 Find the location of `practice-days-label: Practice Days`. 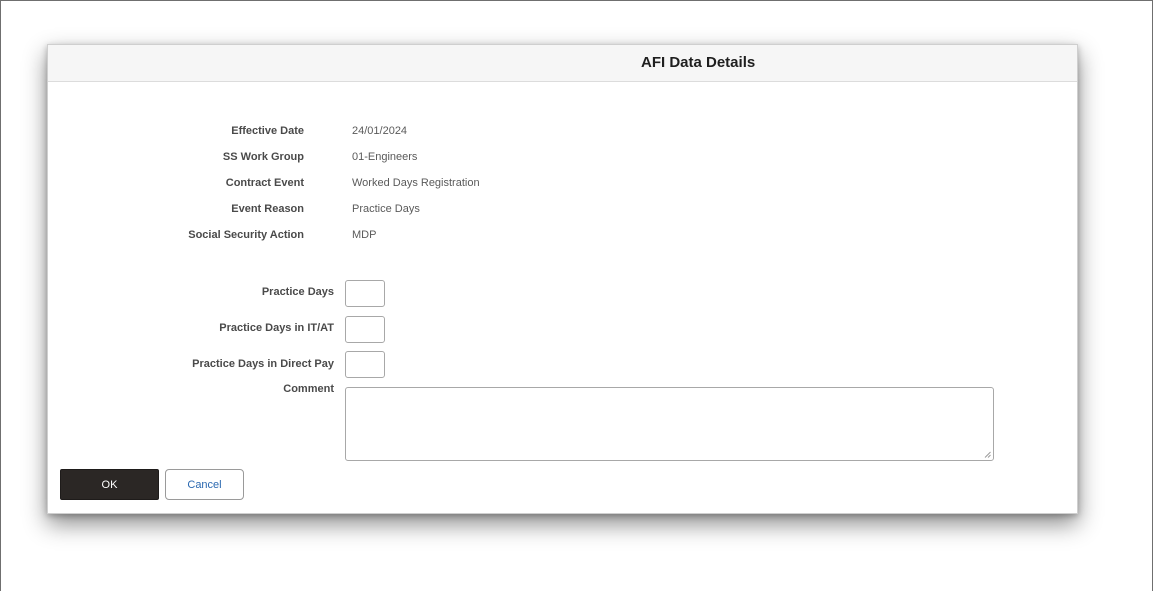

practice-days-label: Practice Days is located at coordinates (297, 292).